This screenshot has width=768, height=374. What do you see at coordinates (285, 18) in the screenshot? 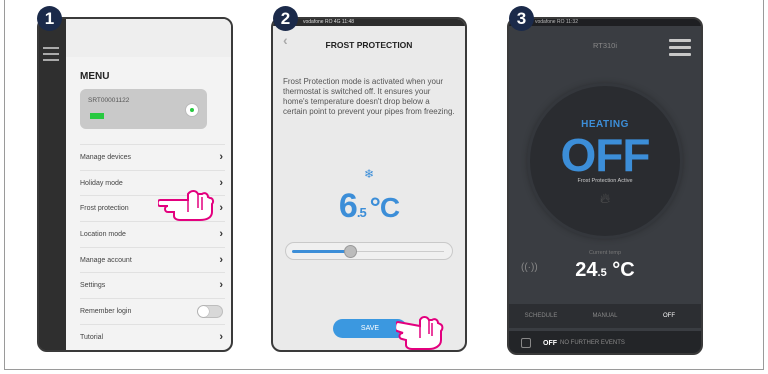
I see `step-2-badge: 2` at bounding box center [285, 18].